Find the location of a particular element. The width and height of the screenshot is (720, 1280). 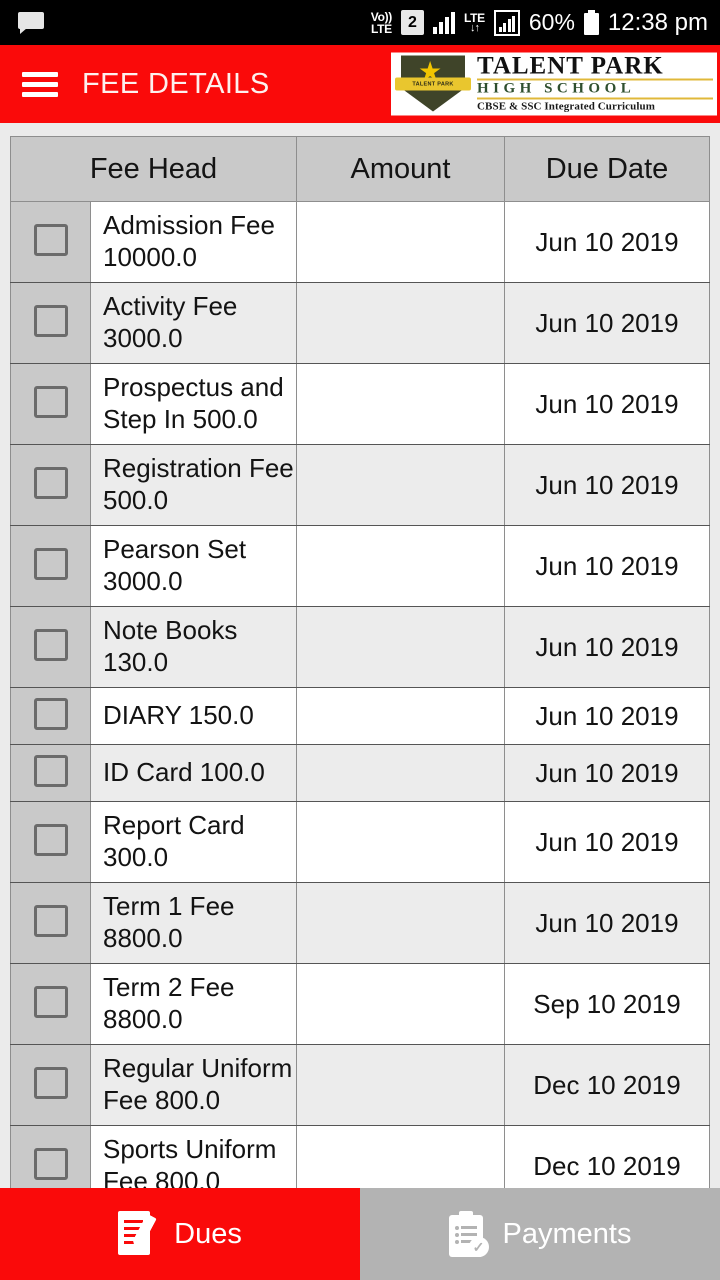

page-title: FEE DETAILS is located at coordinates (176, 83).